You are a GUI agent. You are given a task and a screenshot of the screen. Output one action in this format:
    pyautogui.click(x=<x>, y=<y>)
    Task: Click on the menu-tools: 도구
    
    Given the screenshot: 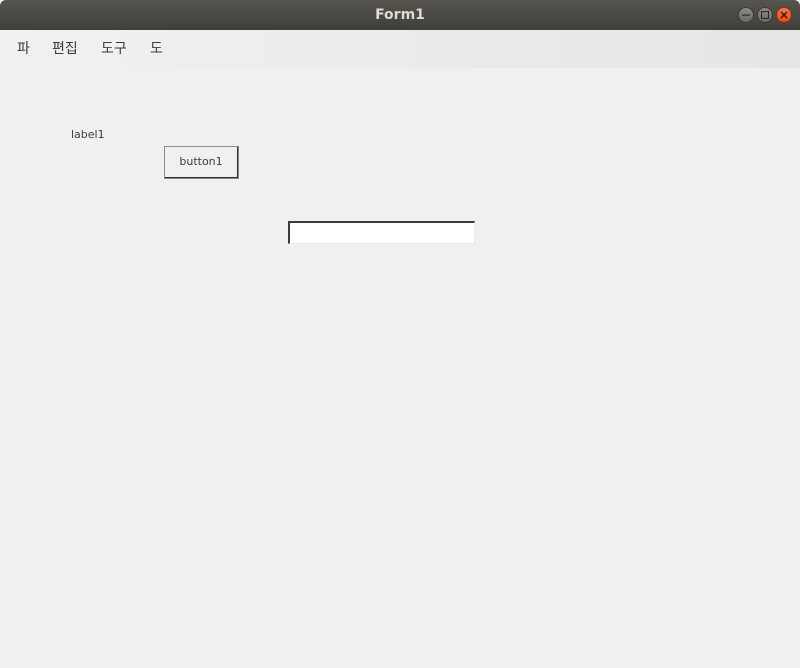 What is the action you would take?
    pyautogui.click(x=114, y=49)
    